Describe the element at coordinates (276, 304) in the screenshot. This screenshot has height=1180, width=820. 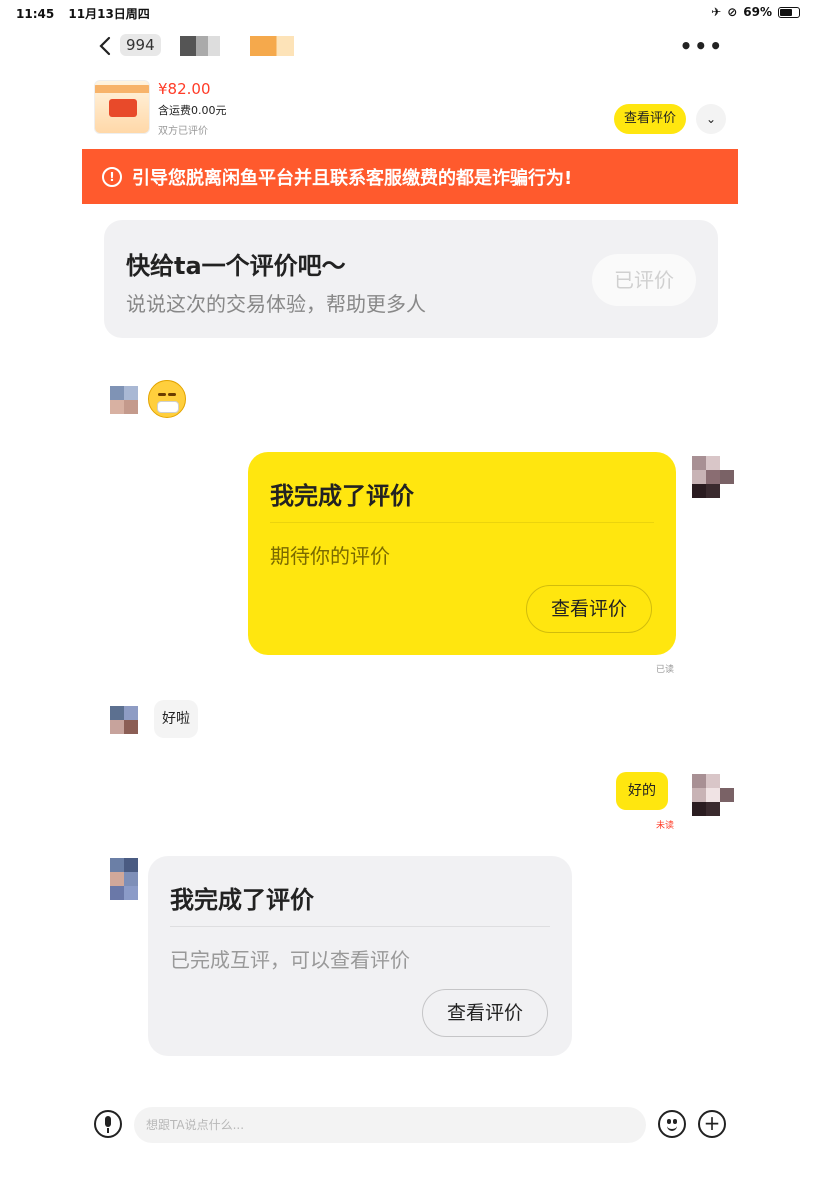
I see `rate-prompt-subtitle: 说说这次的交易体验，帮助更多人` at that location.